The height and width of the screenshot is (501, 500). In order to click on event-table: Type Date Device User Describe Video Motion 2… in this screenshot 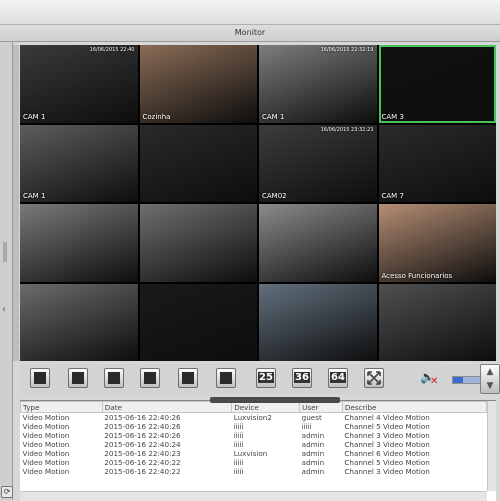, I will do `click(254, 438)`.